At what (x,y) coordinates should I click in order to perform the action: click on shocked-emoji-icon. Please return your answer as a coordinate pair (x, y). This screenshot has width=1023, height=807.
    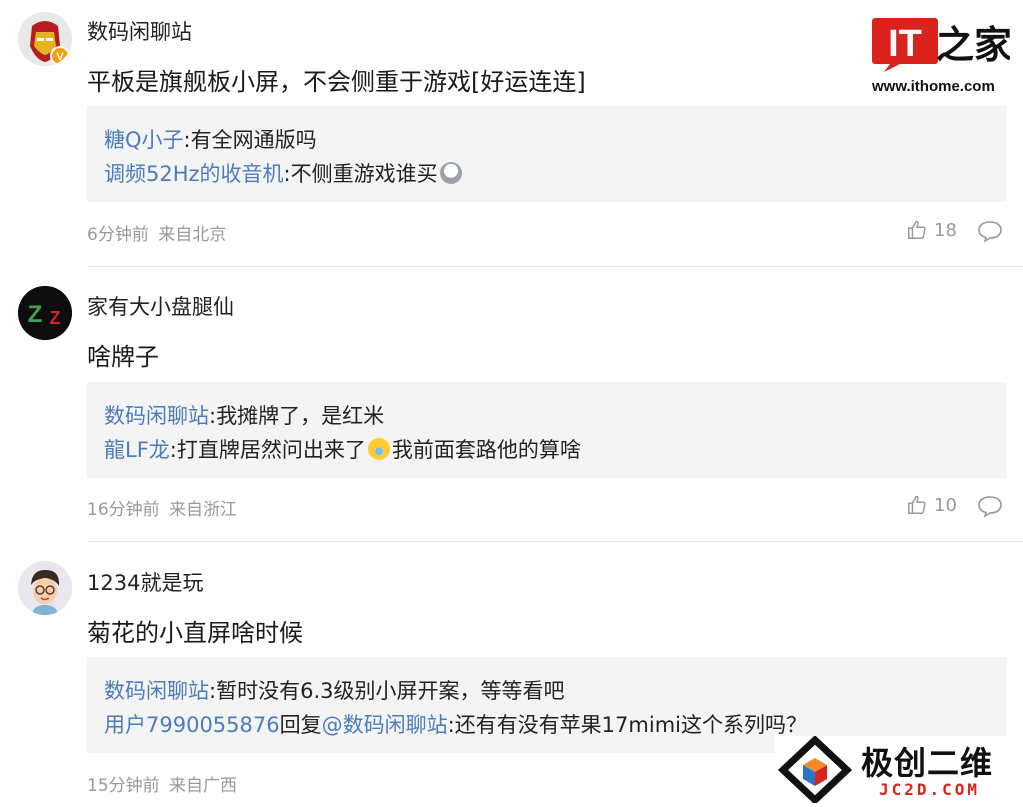
    Looking at the image, I should click on (450, 173).